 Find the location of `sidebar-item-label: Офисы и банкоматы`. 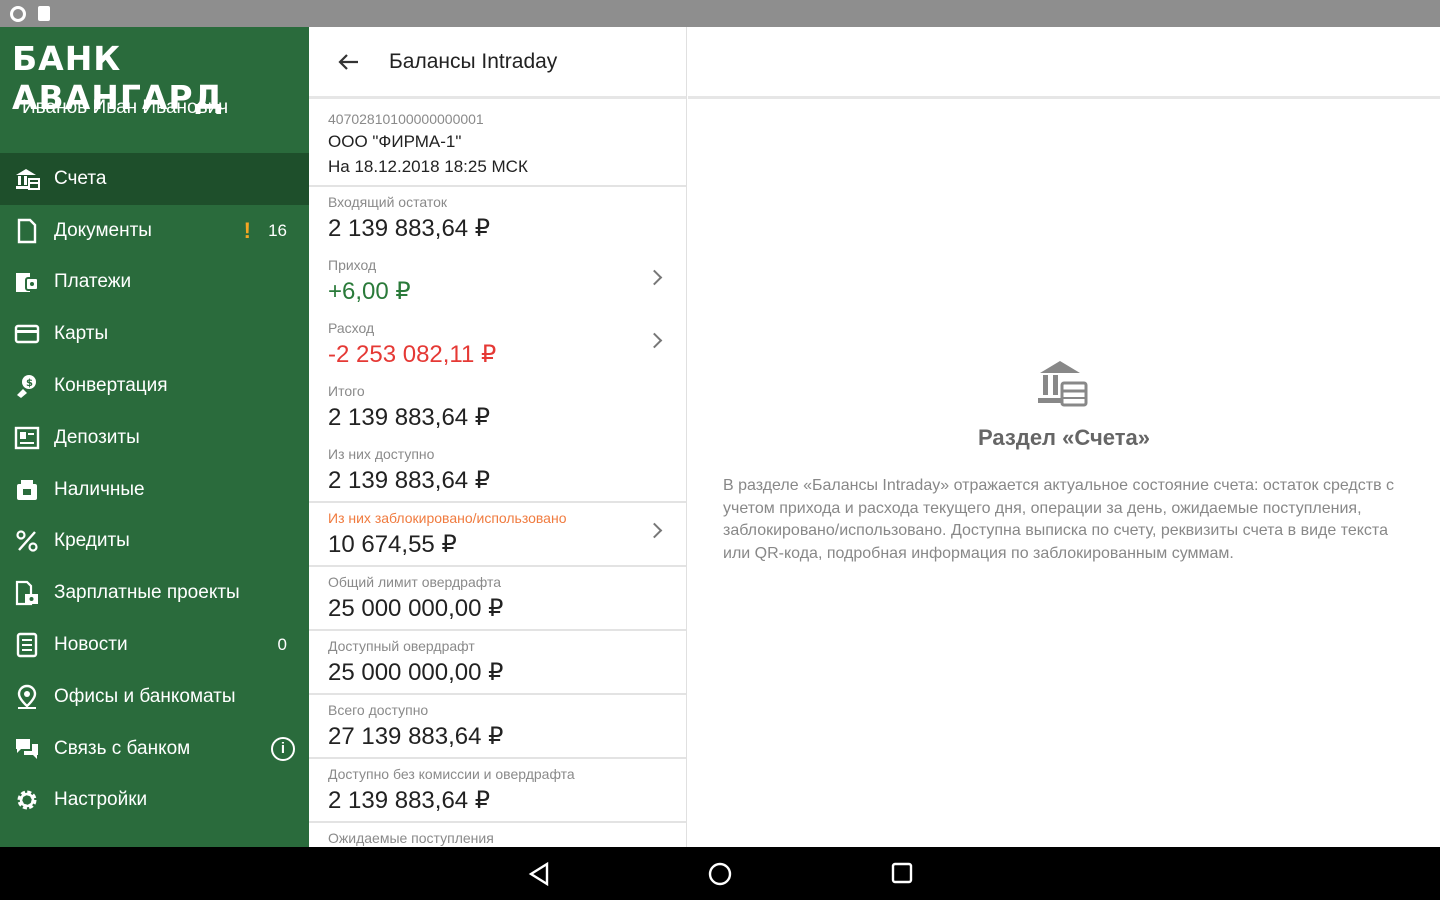

sidebar-item-label: Офисы и банкоматы is located at coordinates (145, 696).